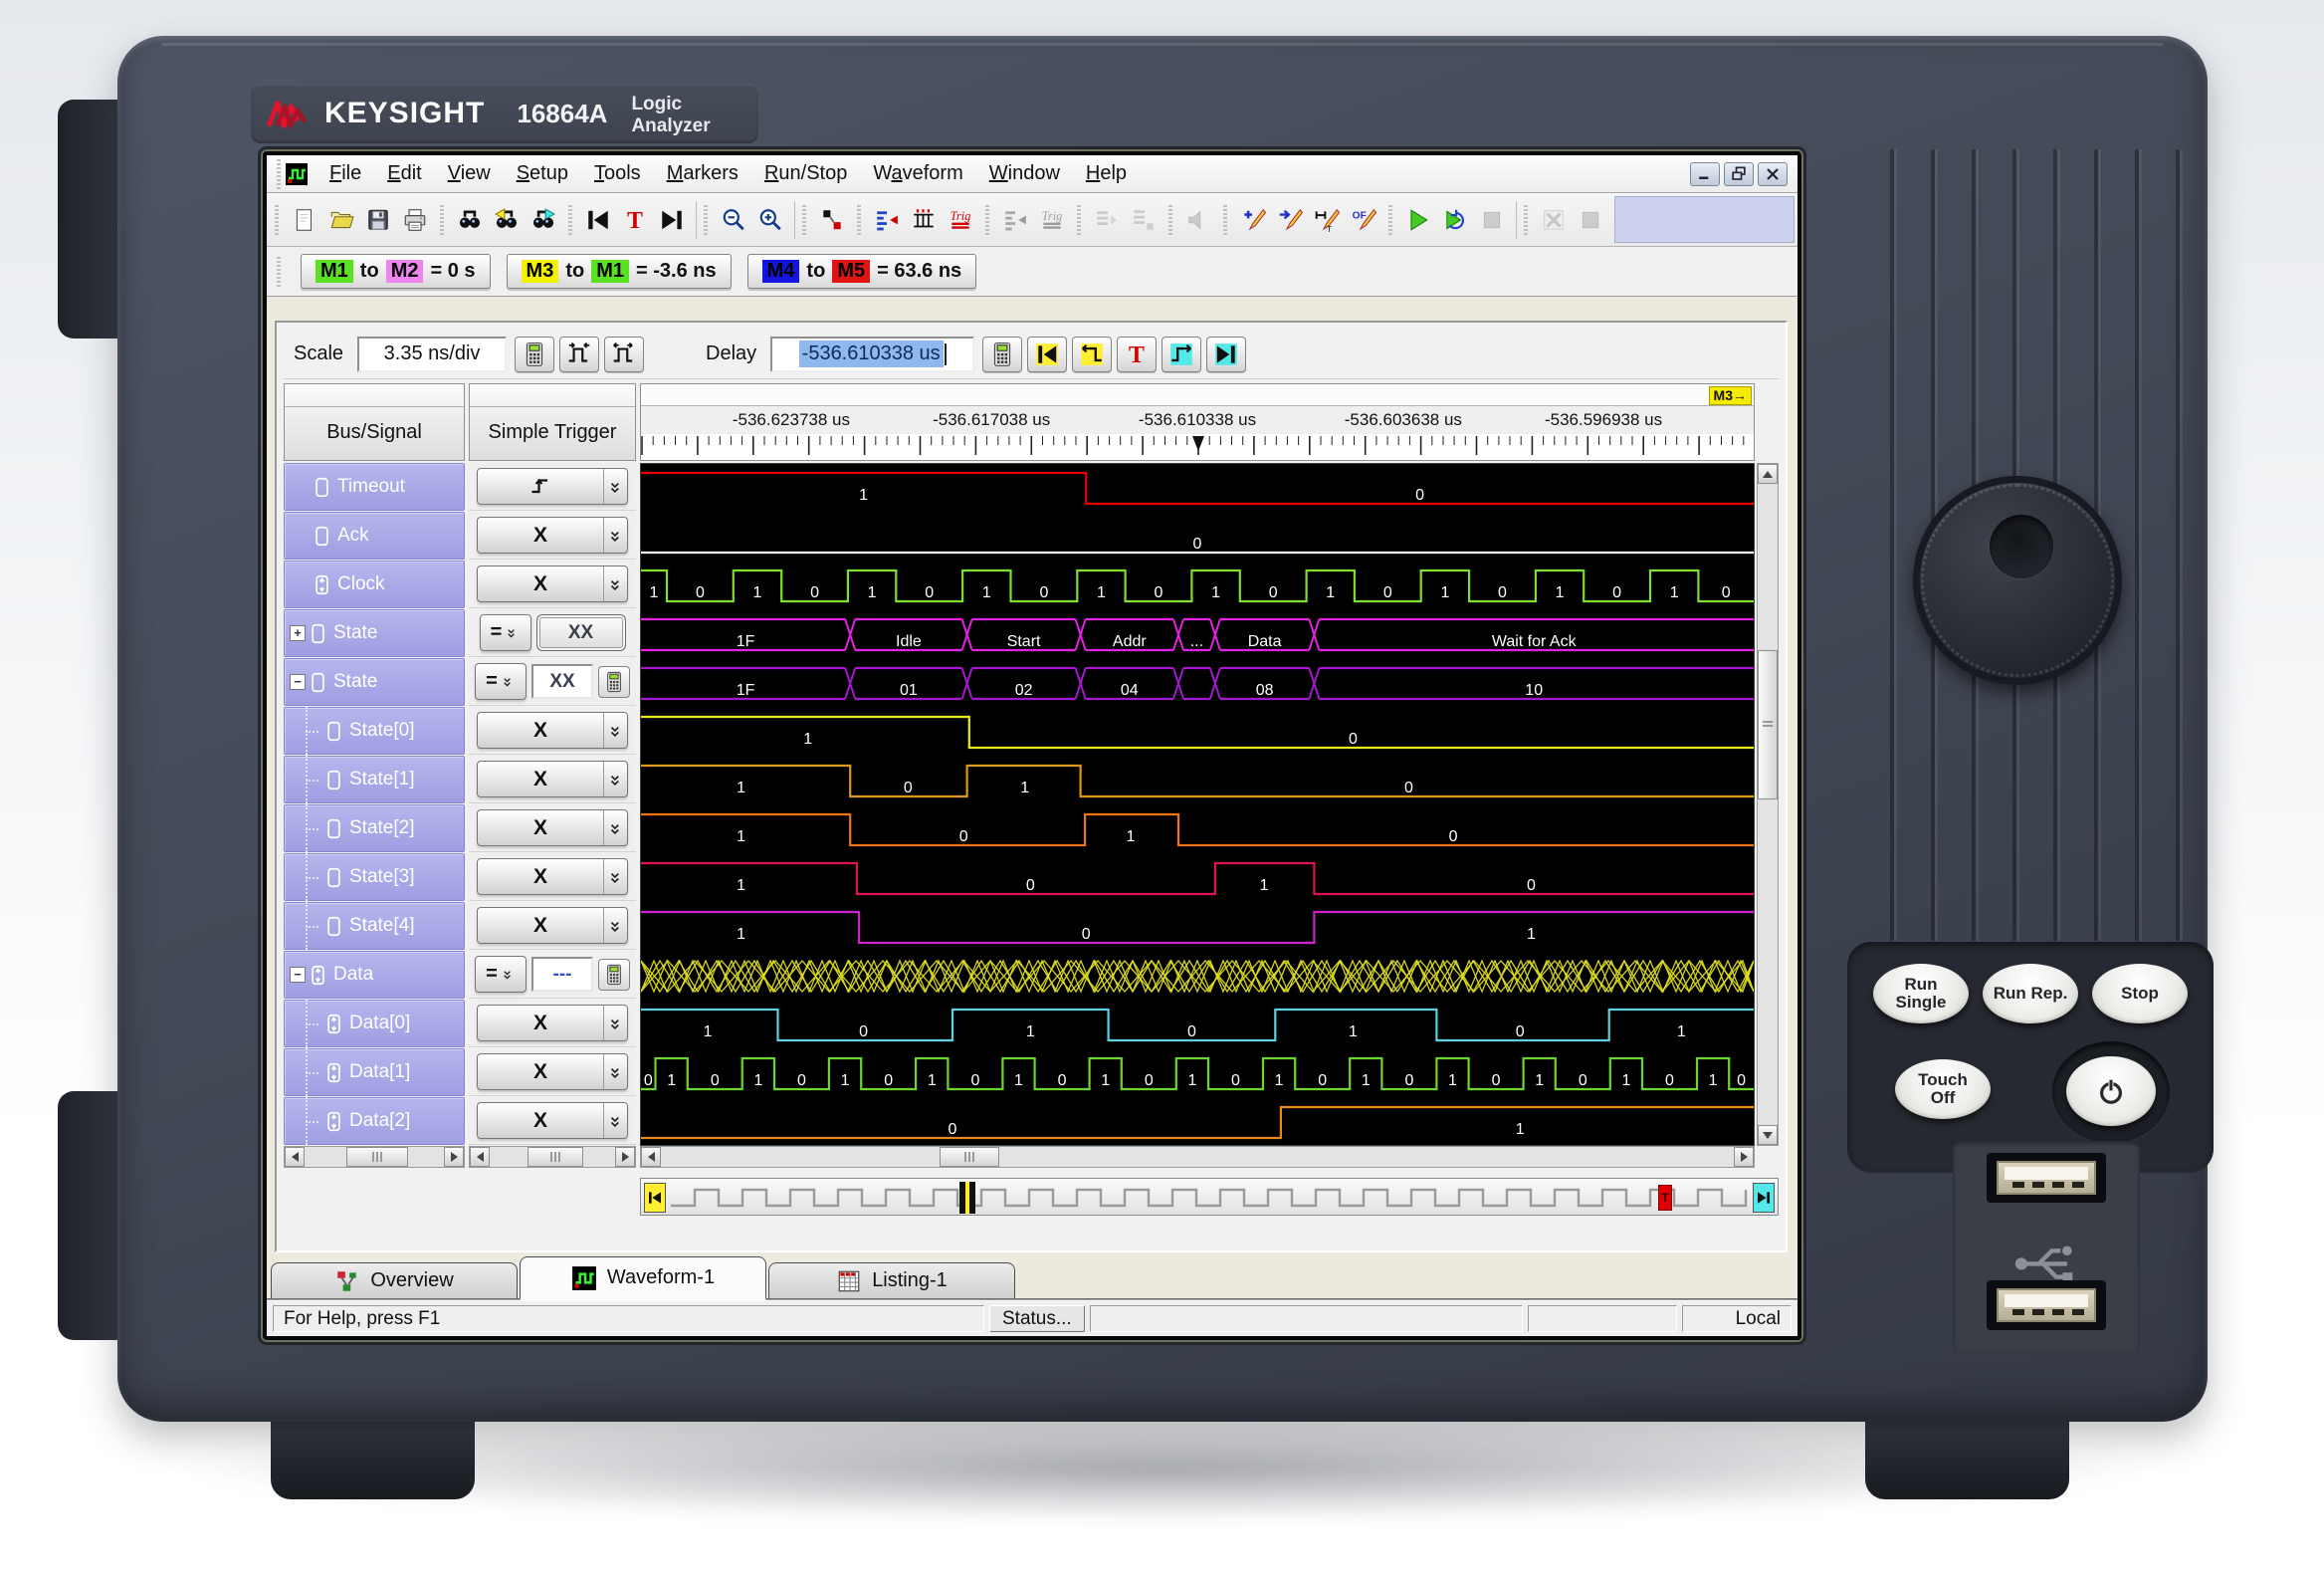  Describe the element at coordinates (1764, 1198) in the screenshot. I see `overview-goto-end-button` at that location.